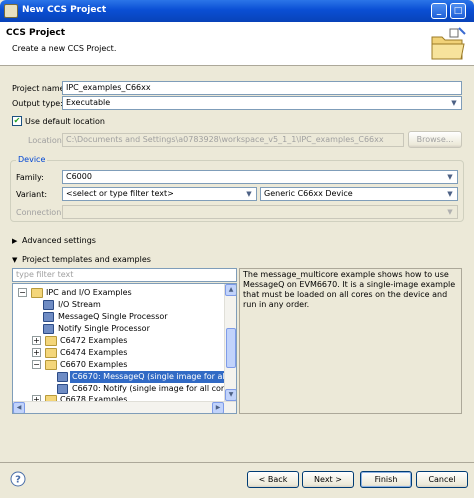 The image size is (474, 498). Describe the element at coordinates (237, 462) in the screenshot. I see `footer-separator` at that location.